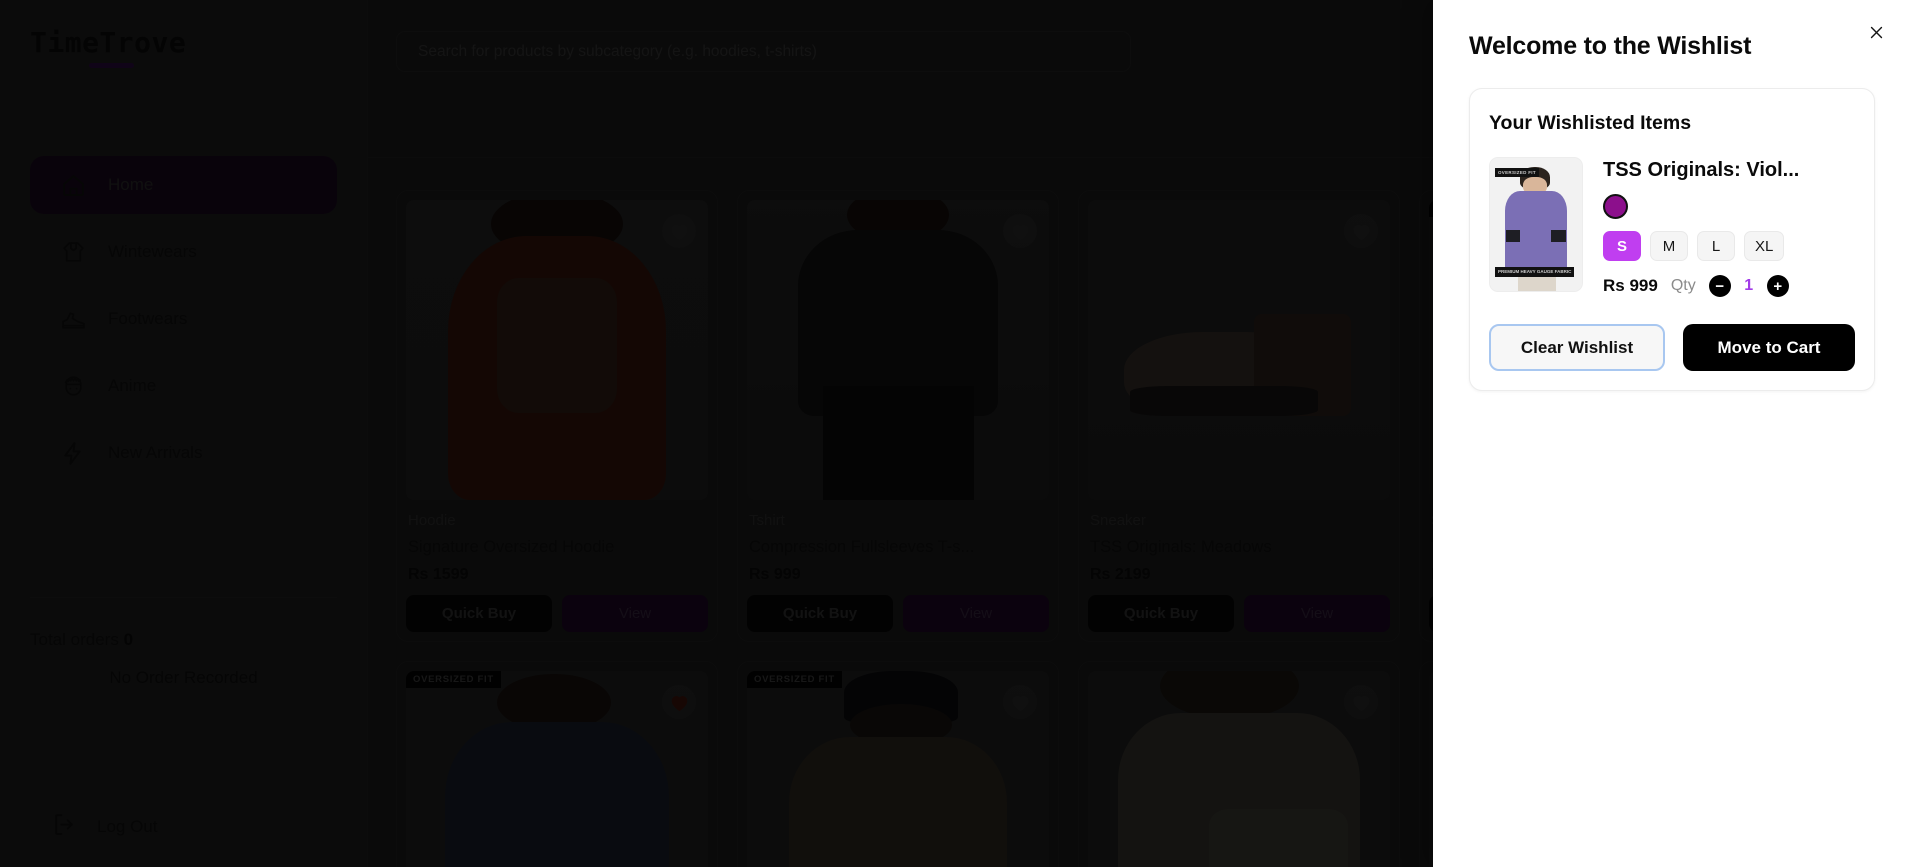 This screenshot has height=867, width=1911. What do you see at coordinates (1716, 246) in the screenshot?
I see `size-option-l: L` at bounding box center [1716, 246].